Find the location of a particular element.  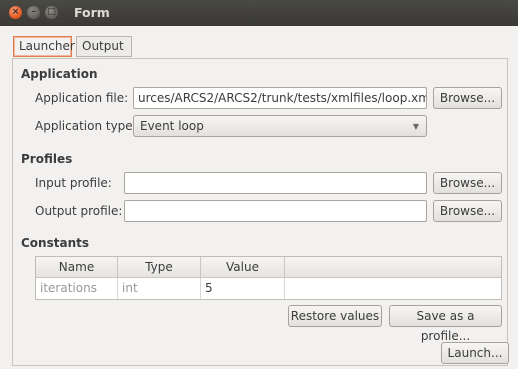

table-header: Name Type Value is located at coordinates (268, 267).